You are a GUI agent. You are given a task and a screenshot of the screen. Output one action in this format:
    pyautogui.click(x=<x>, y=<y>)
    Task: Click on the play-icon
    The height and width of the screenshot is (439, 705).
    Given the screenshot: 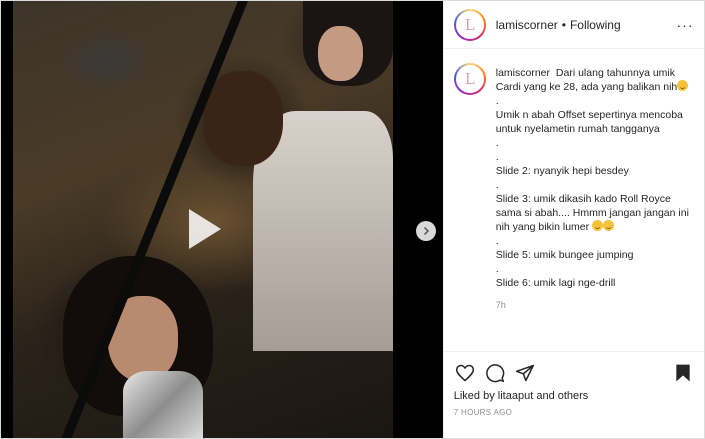 What is the action you would take?
    pyautogui.click(x=203, y=229)
    